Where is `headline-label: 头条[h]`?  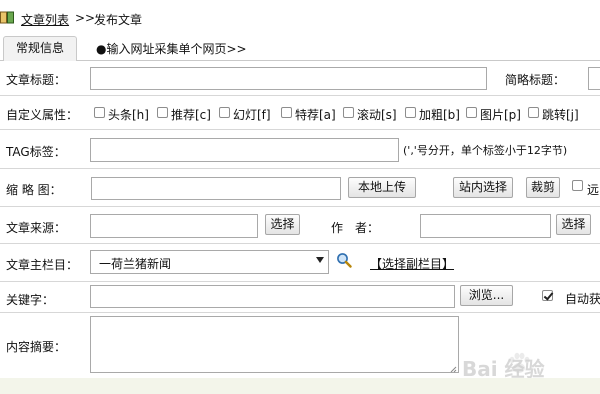 headline-label: 头条[h] is located at coordinates (128, 115).